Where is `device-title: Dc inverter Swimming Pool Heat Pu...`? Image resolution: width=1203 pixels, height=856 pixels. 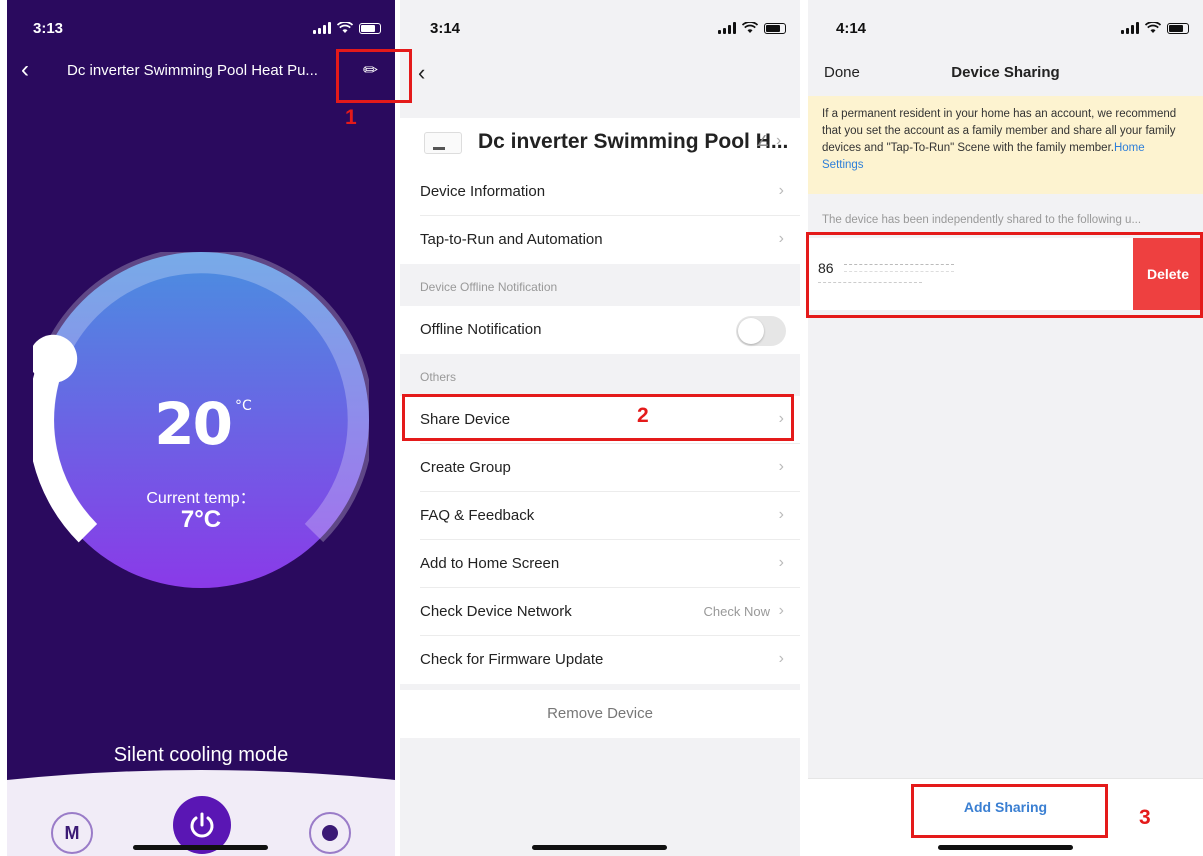 device-title: Dc inverter Swimming Pool Heat Pu... is located at coordinates (192, 70).